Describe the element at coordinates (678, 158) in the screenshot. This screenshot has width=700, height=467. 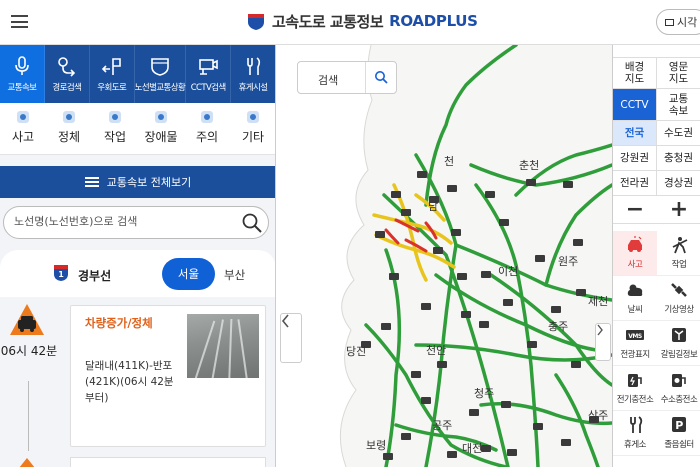
I see `region-chungcheong-button: 충청권` at that location.